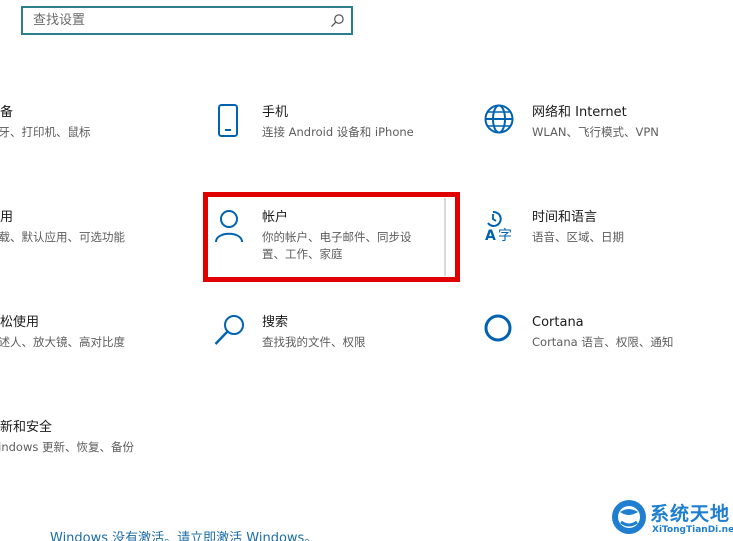 Image resolution: width=733 pixels, height=541 pixels. I want to click on tile-desc: 连接 Android 设备和 iPhone, so click(338, 132).